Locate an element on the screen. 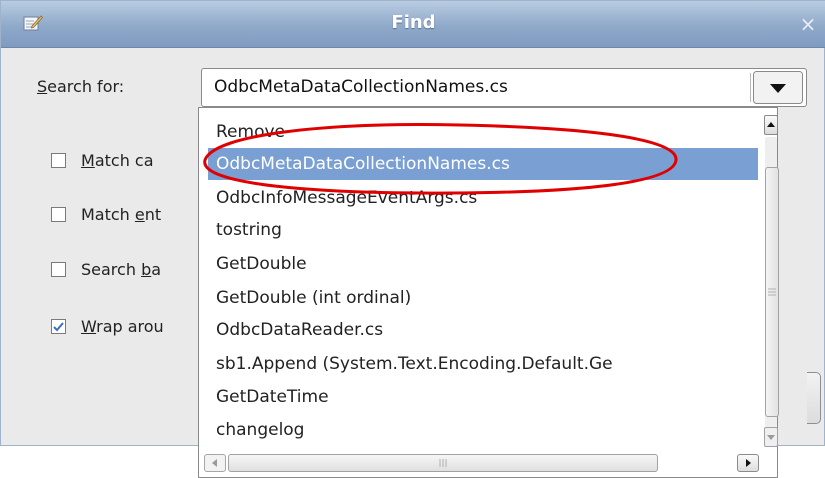  match-case-checkbox is located at coordinates (58, 160).